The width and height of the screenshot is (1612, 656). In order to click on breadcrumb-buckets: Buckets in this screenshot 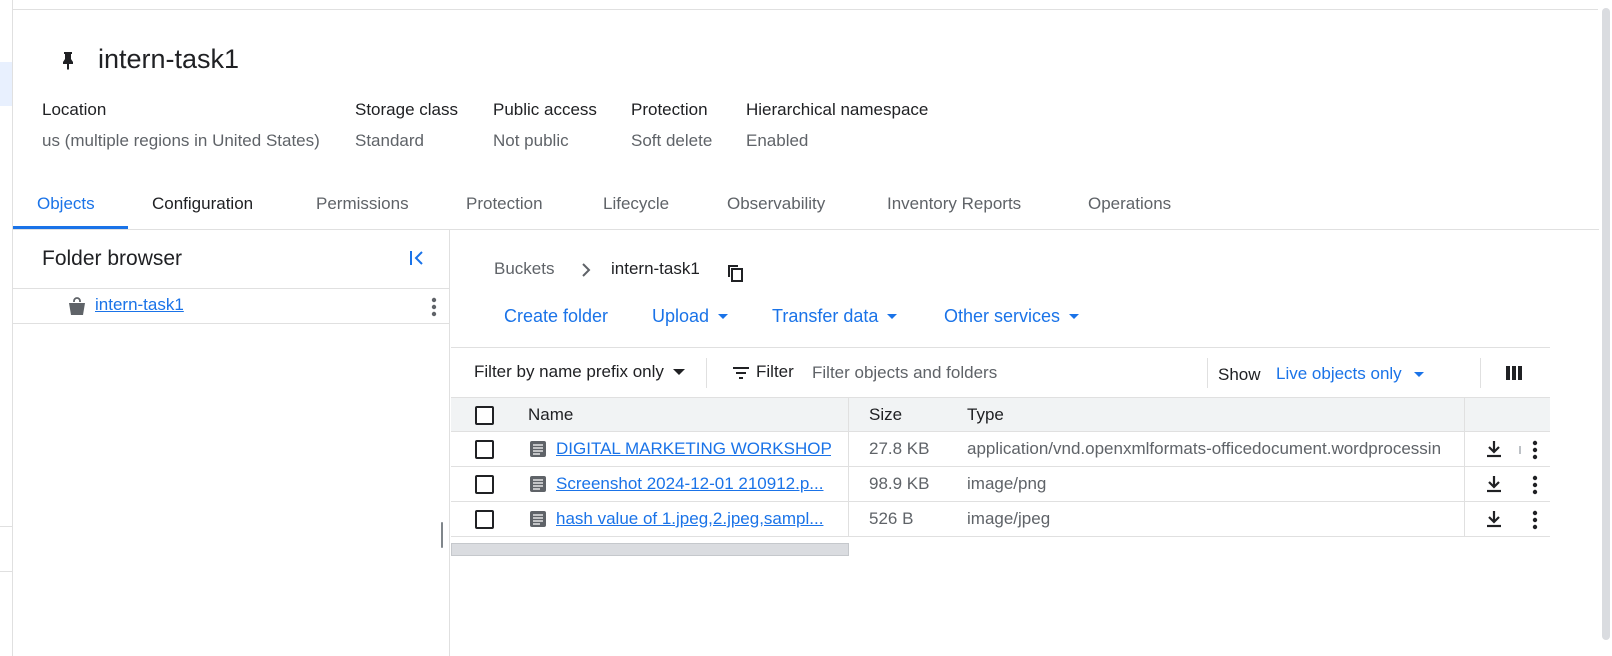, I will do `click(524, 269)`.